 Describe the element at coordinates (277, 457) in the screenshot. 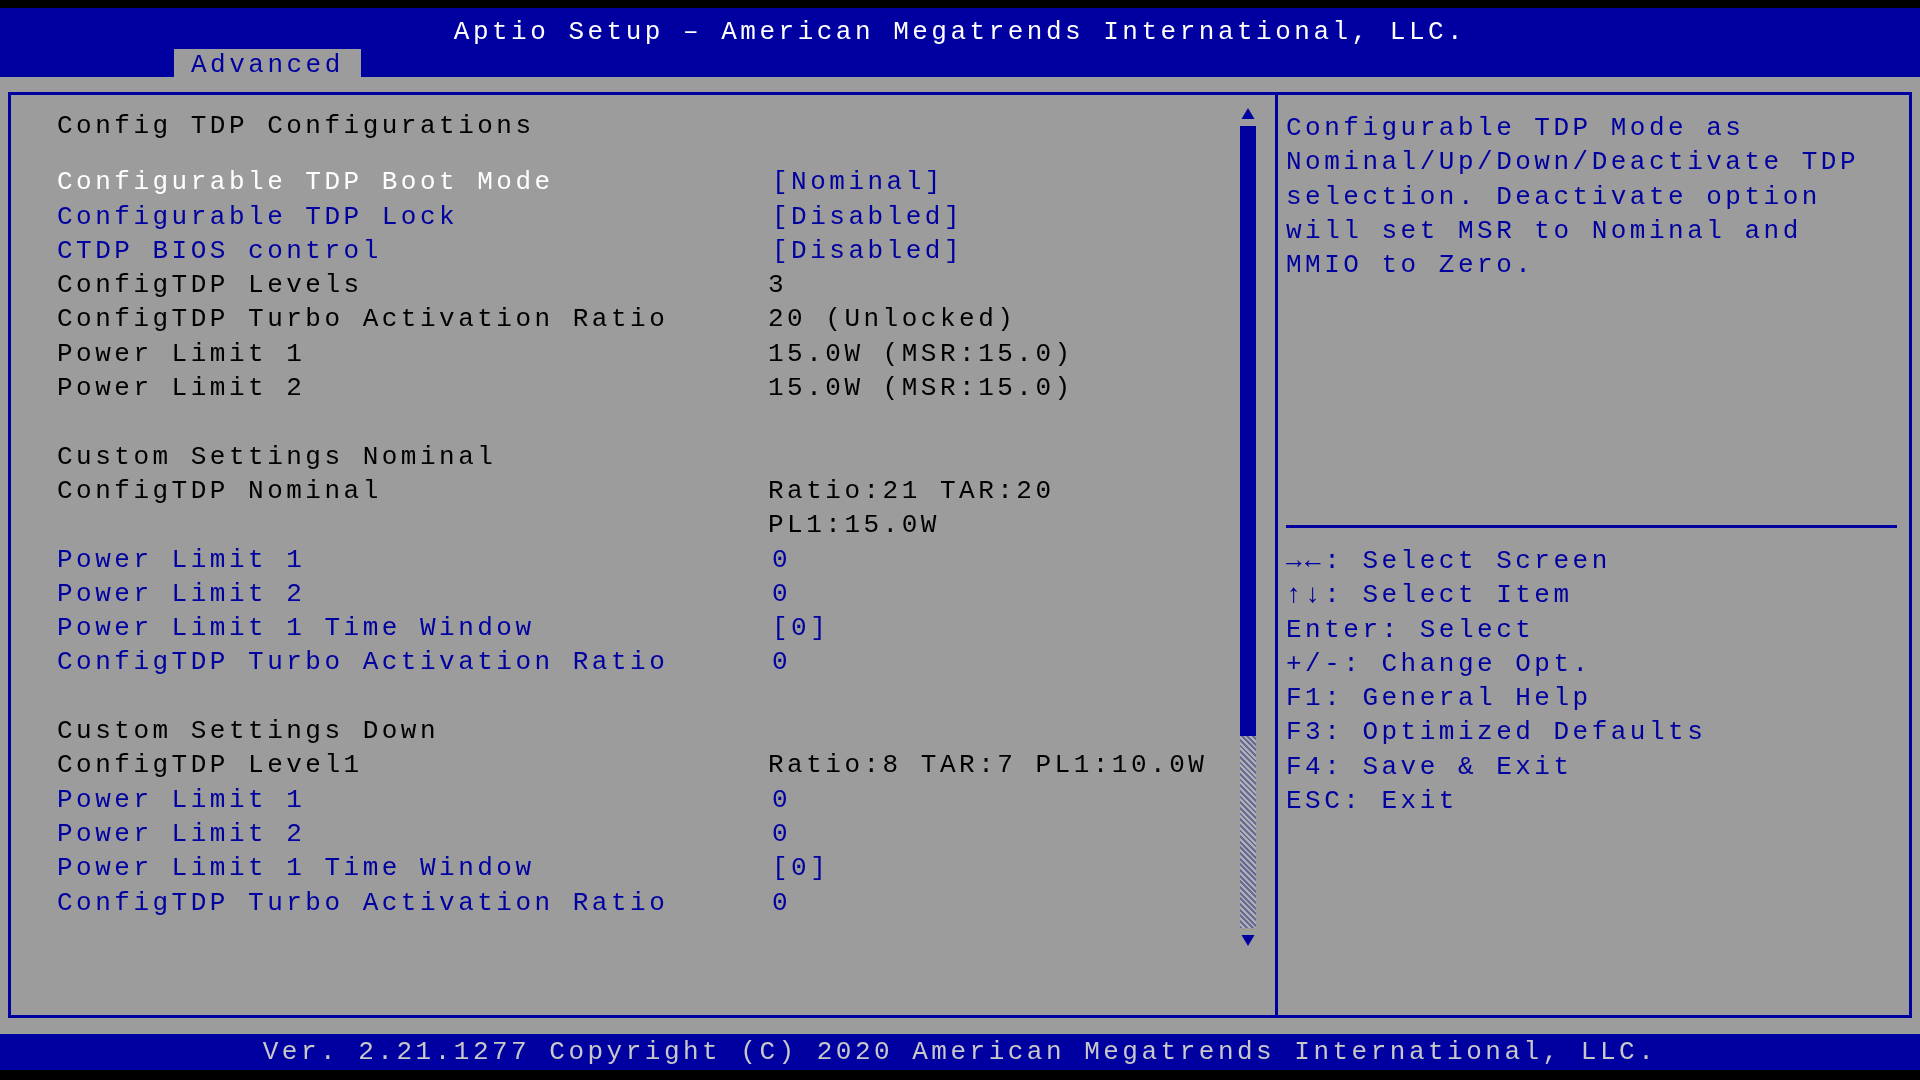

I see `section-title: Custom Settings Nominal` at that location.